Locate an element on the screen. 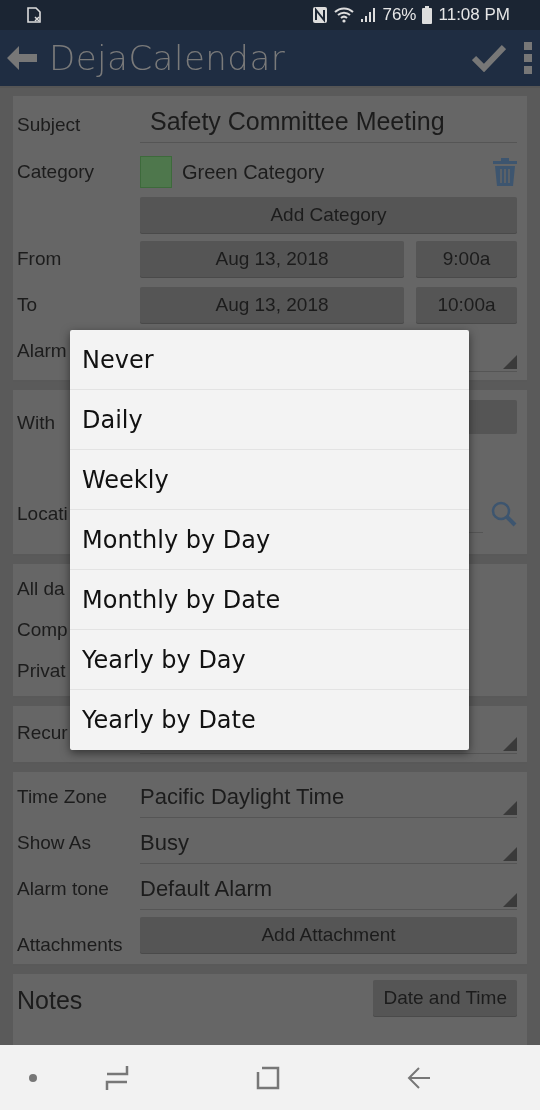 The height and width of the screenshot is (1110, 540). field-label: Recur is located at coordinates (42, 733).